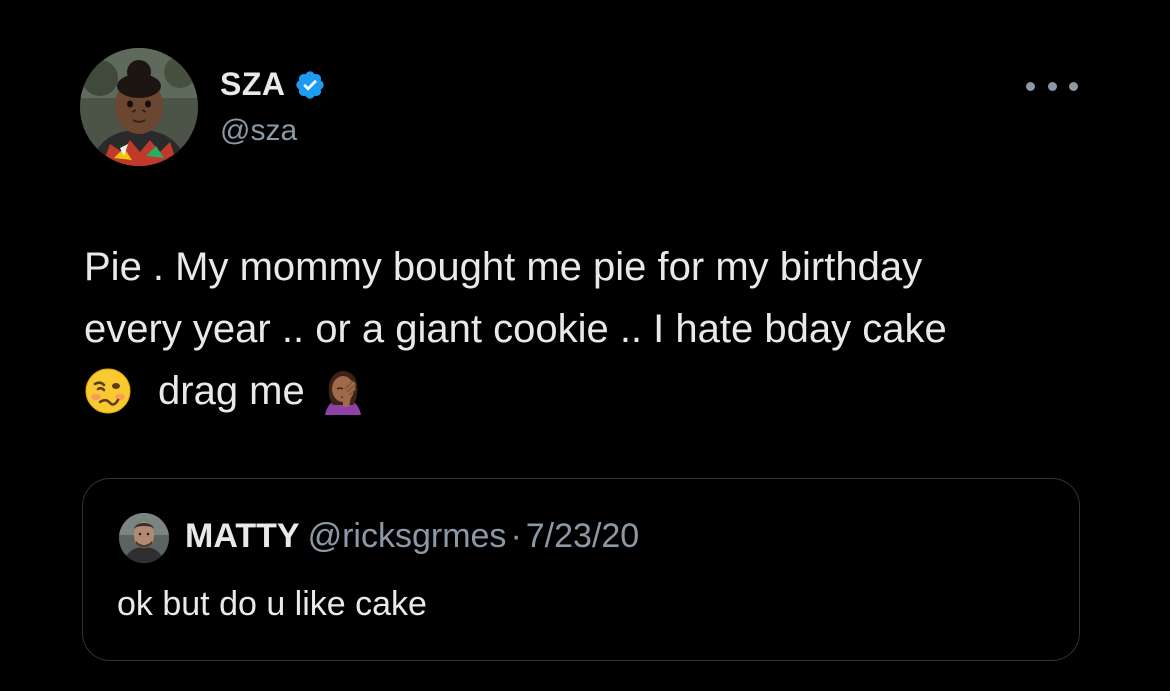 The image size is (1170, 691). I want to click on quoted-author-display-name: MATTY, so click(242, 536).